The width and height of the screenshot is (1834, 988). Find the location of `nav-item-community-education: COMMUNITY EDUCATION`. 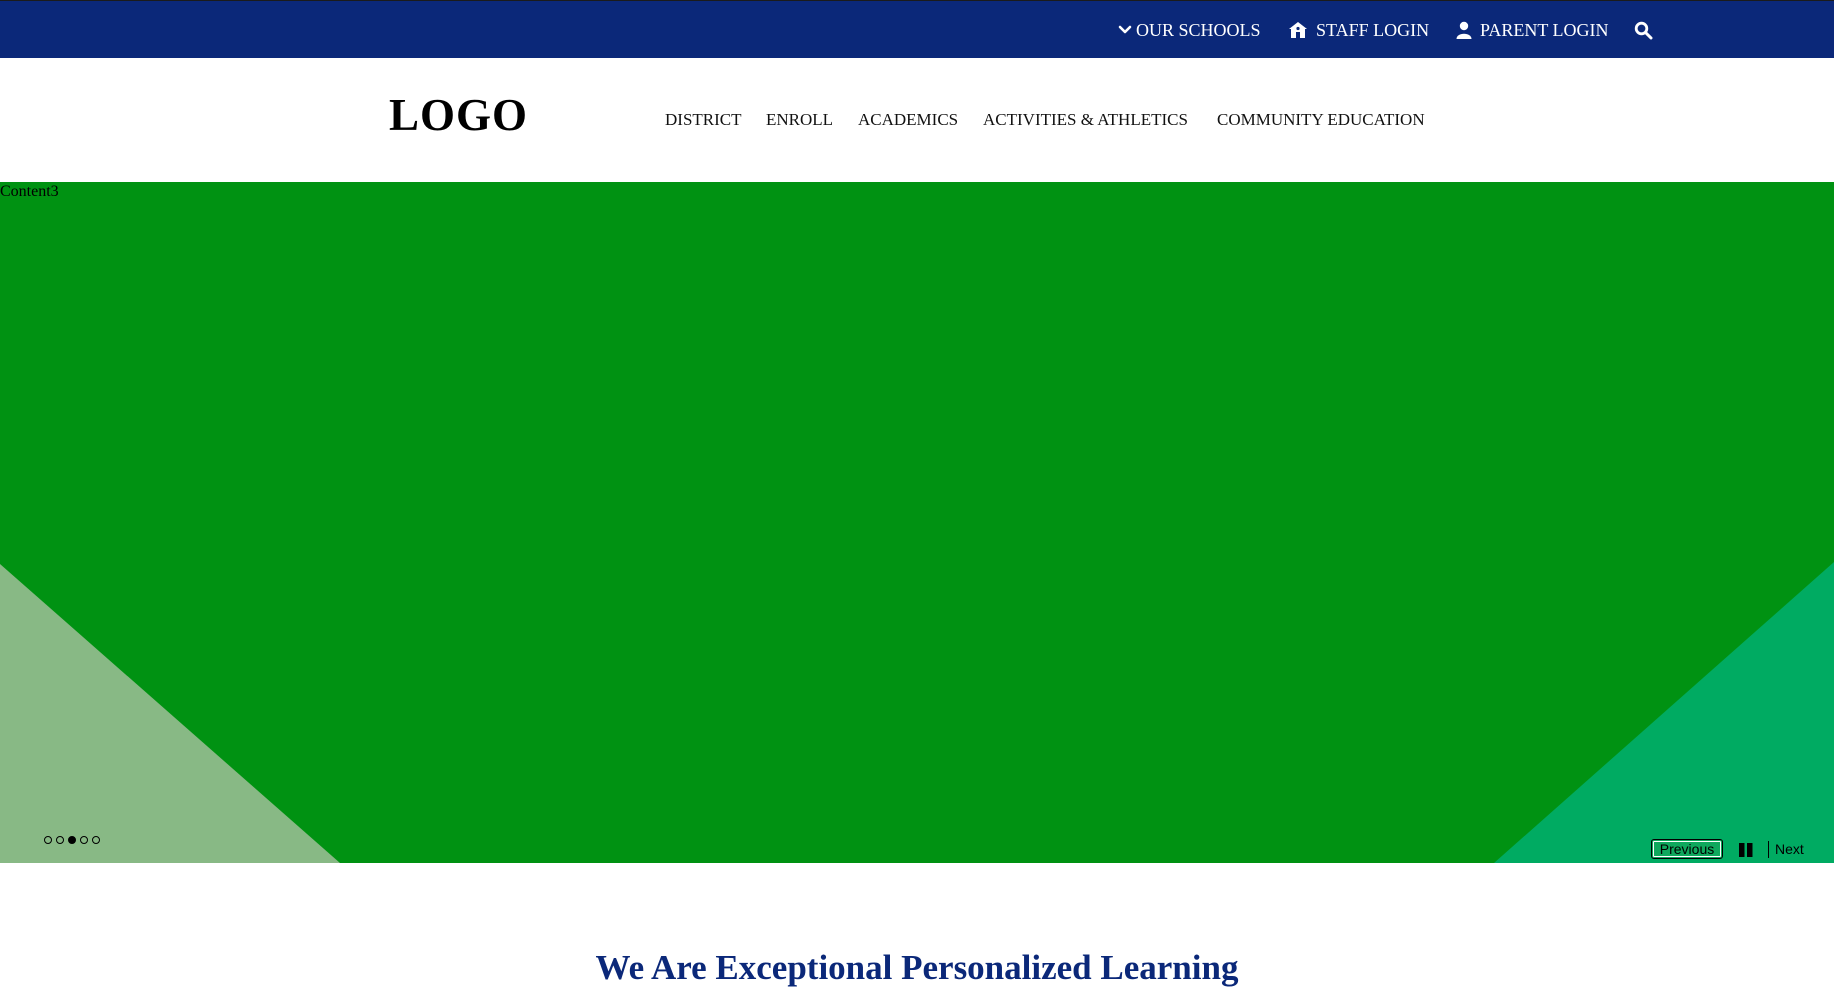

nav-item-community-education: COMMUNITY EDUCATION is located at coordinates (1321, 120).